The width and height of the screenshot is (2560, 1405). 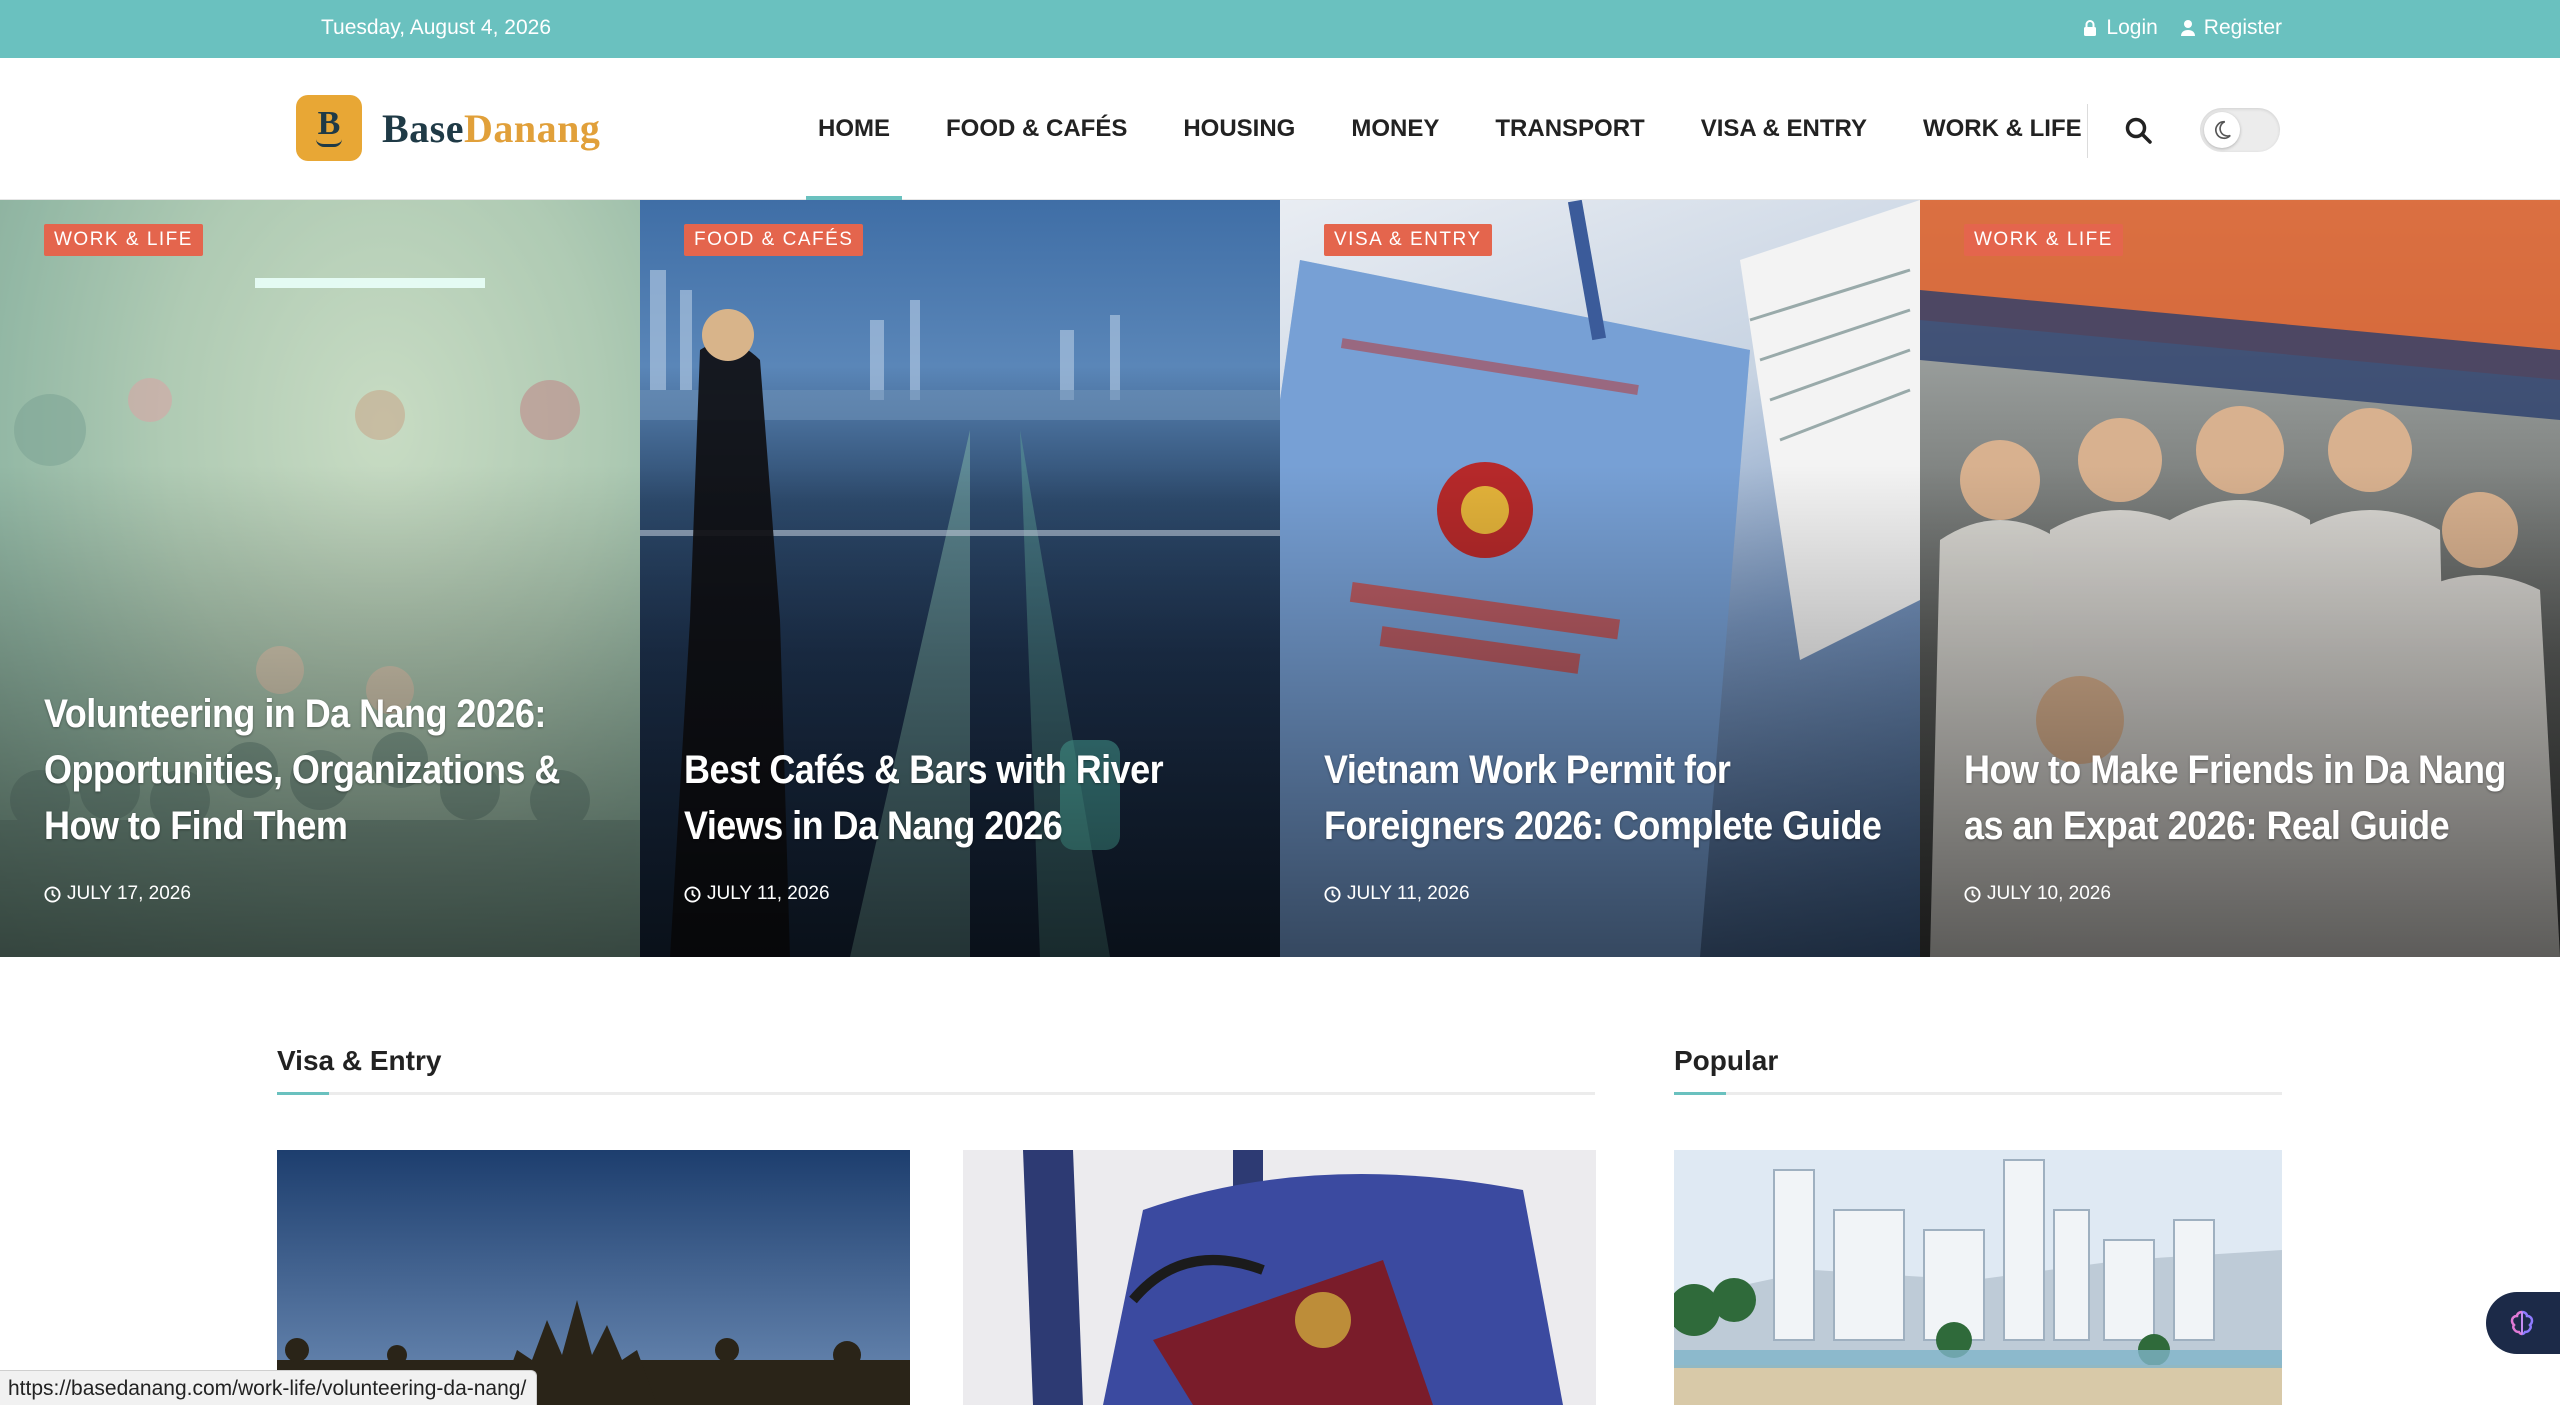 I want to click on post-date: JULY 10, 2026, so click(x=2037, y=894).